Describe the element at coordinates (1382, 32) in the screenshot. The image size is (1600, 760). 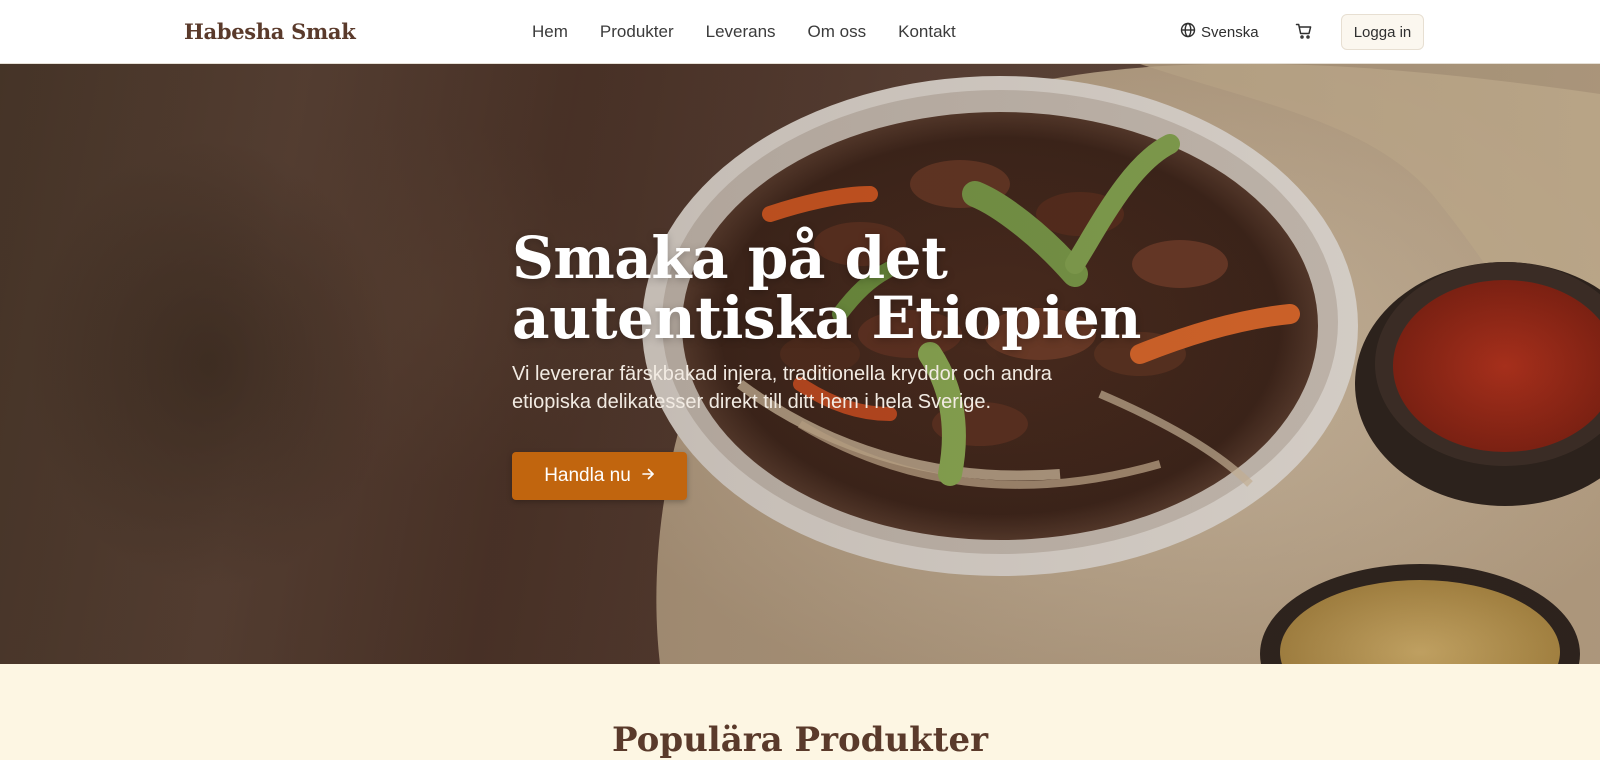
I see `login-button: Logga in` at that location.